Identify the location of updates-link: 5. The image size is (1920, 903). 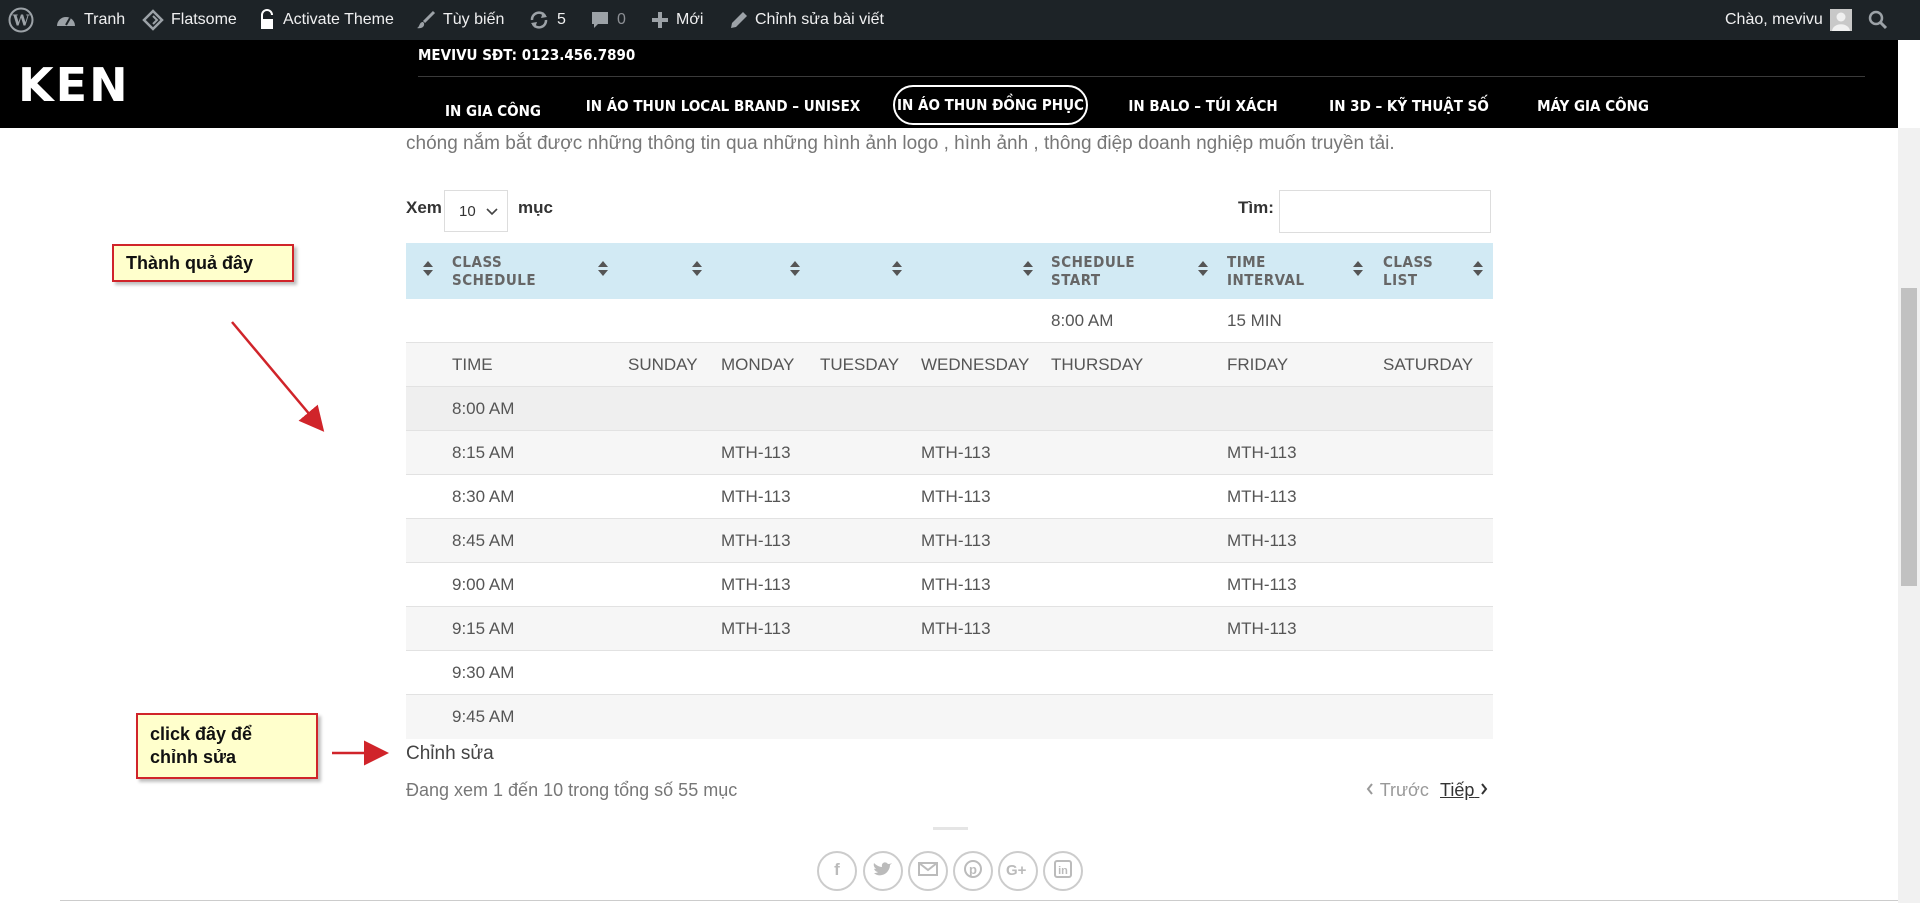
(547, 20).